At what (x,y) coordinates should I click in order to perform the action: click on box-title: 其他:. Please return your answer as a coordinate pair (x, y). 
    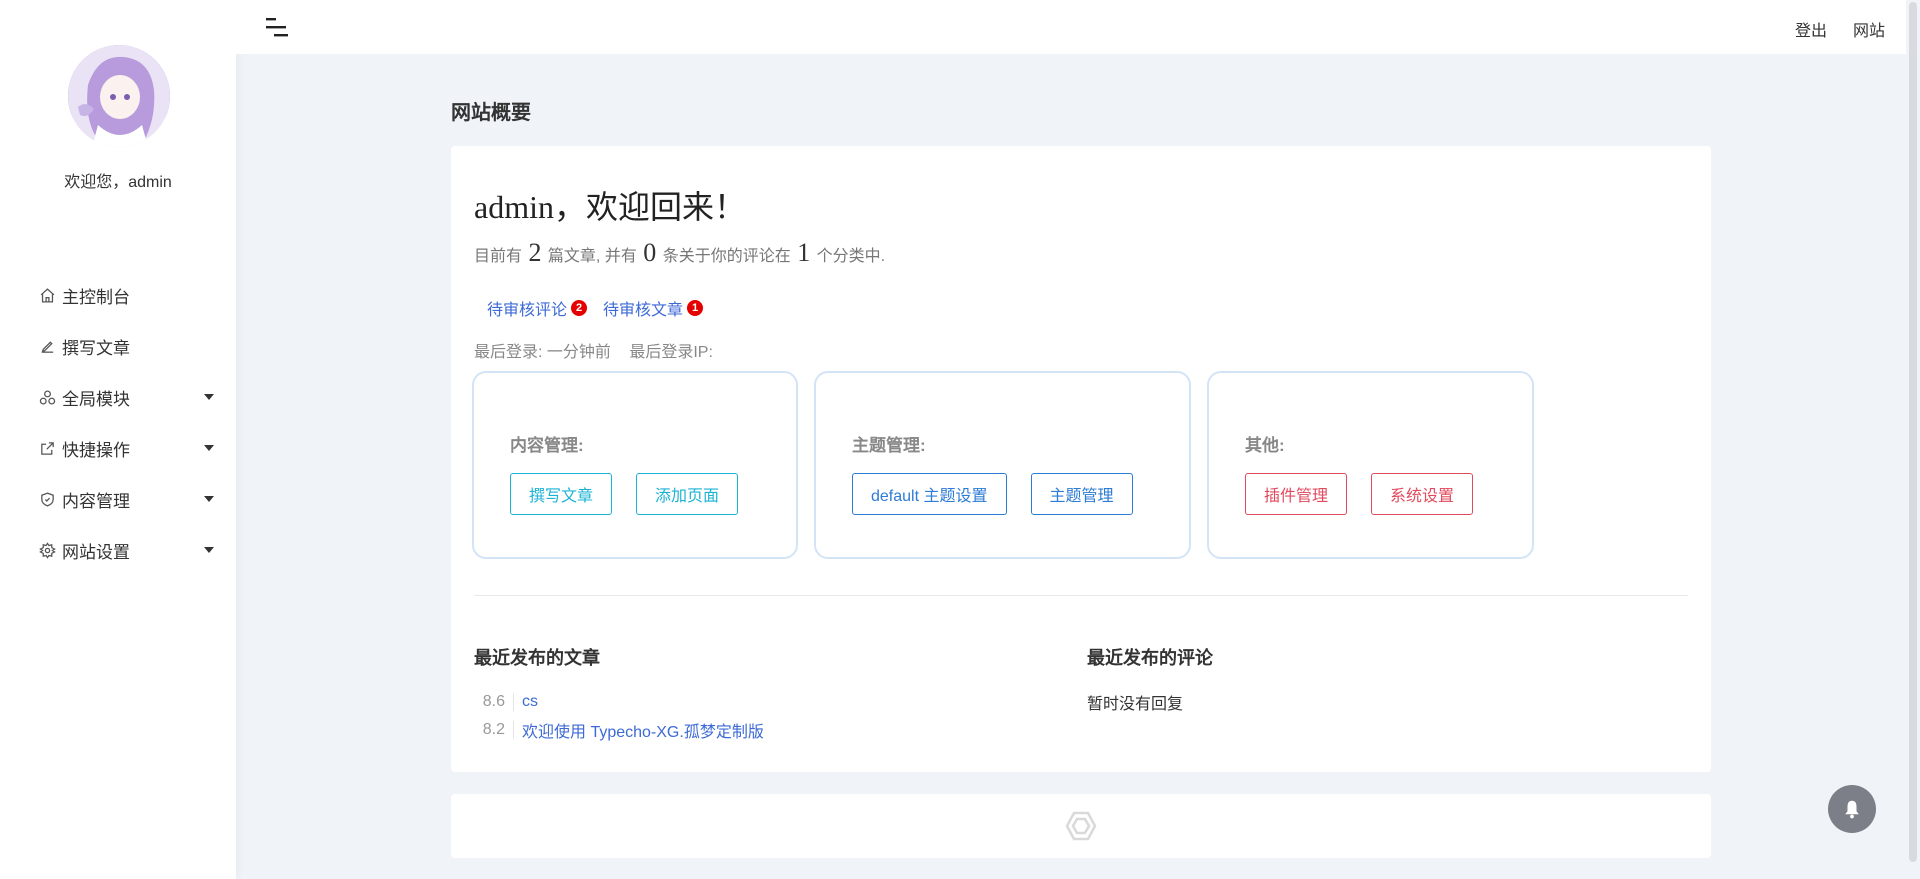
    Looking at the image, I should click on (1265, 445).